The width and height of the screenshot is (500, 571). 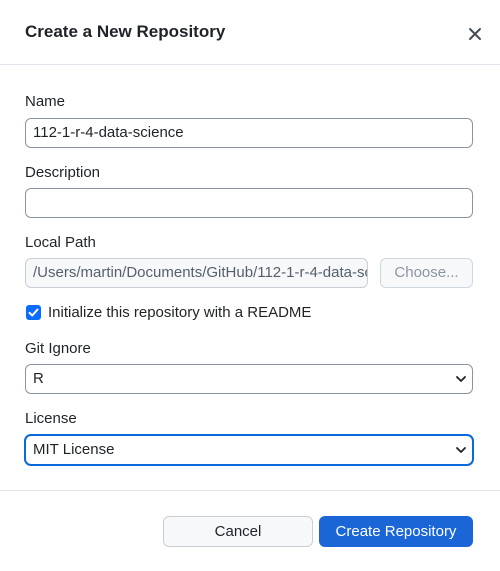 I want to click on git-ignore-label: Git Ignore, so click(x=58, y=348).